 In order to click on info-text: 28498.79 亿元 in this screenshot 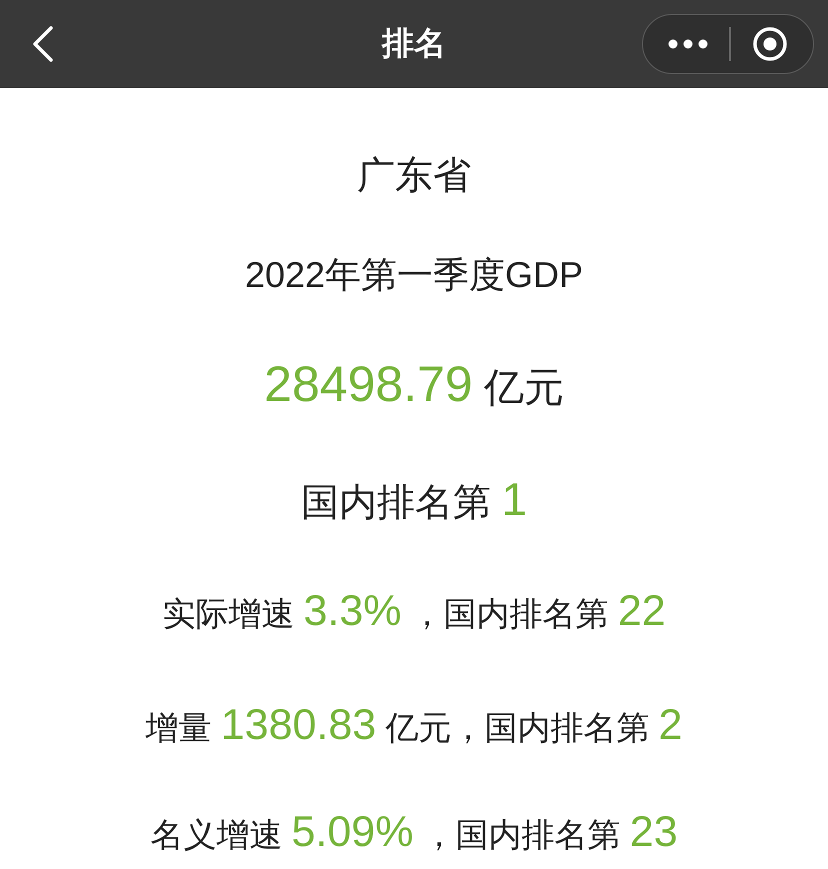, I will do `click(414, 384)`.